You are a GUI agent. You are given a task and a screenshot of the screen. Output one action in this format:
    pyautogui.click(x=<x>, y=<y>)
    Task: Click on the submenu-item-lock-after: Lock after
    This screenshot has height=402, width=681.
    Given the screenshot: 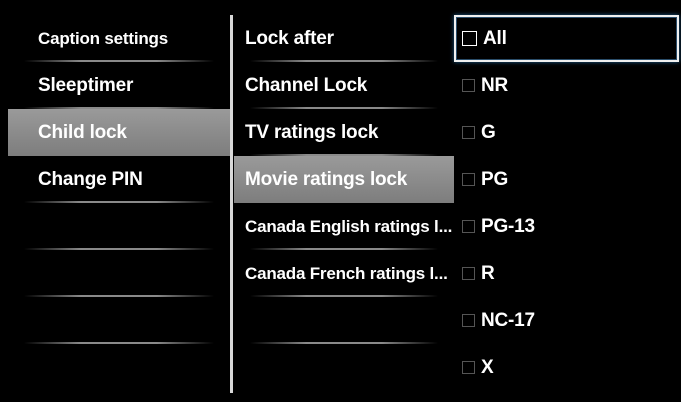 What is the action you would take?
    pyautogui.click(x=344, y=38)
    